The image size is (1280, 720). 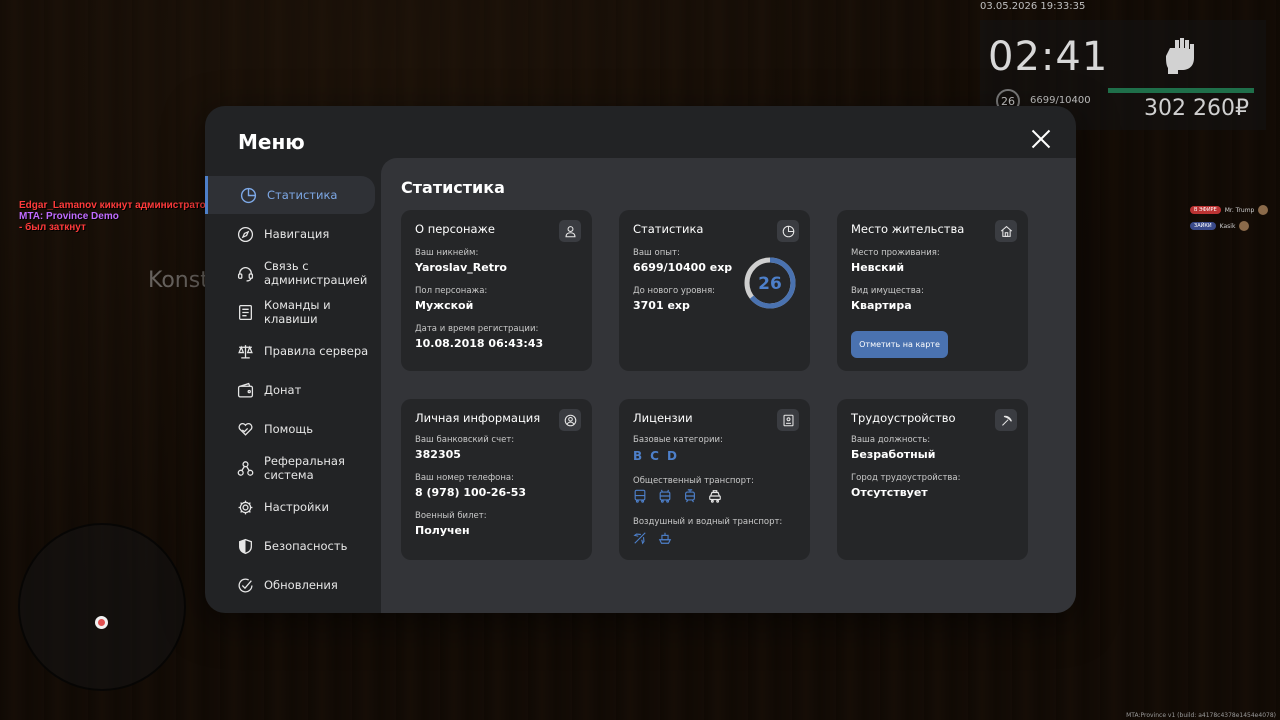 I want to click on sidebar-item-updates: Обновления, so click(x=290, y=585).